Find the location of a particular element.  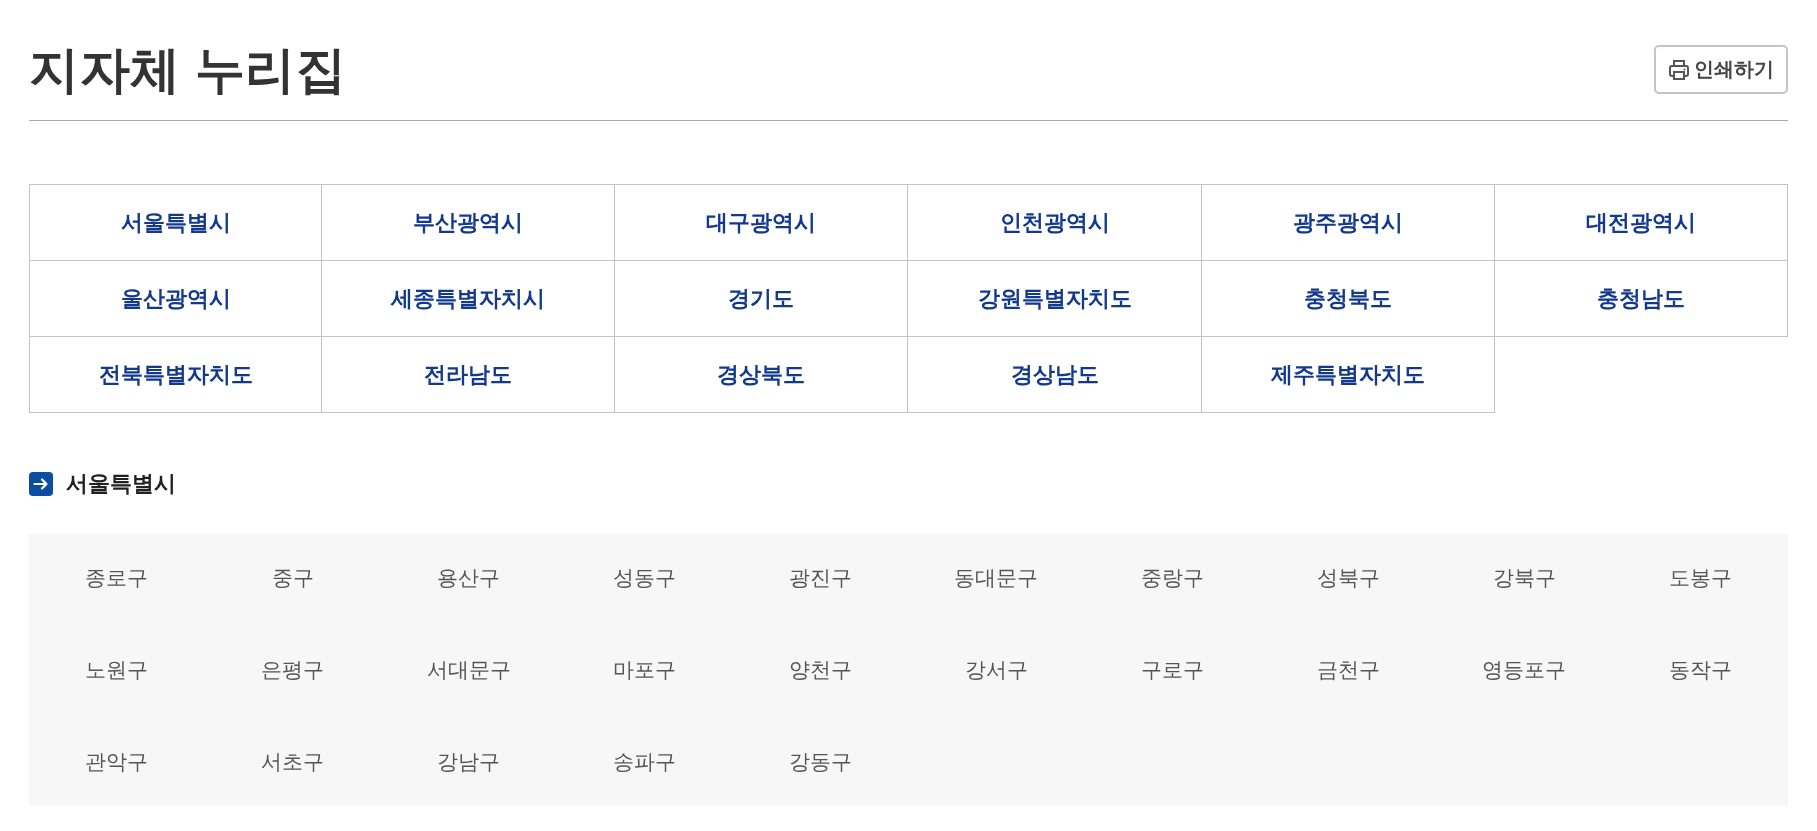

district-link: 송파구 is located at coordinates (645, 762).